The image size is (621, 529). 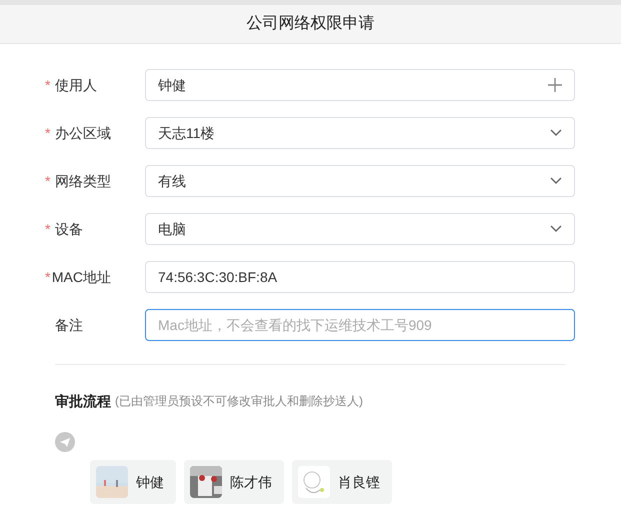 I want to click on input-field: 74:56:3C:30:BF:8A, so click(x=360, y=277).